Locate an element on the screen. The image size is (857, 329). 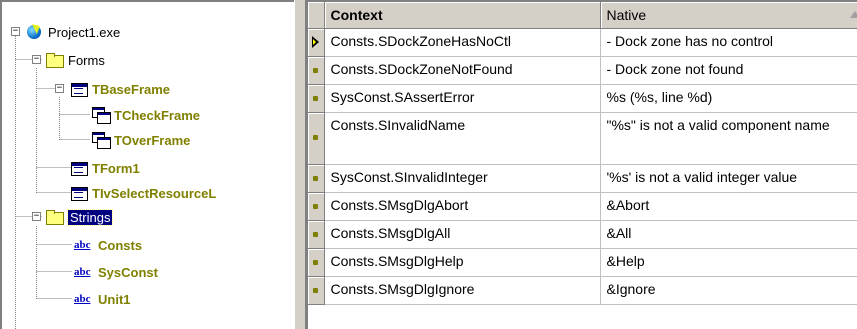
tree-node-label: Unit1 is located at coordinates (114, 299).